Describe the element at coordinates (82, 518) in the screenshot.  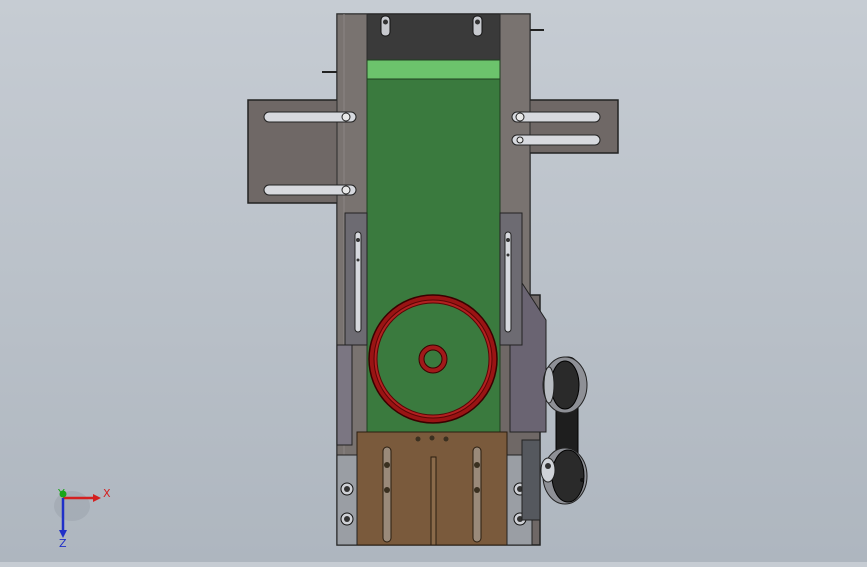
I see `coordinate-triad: X Y Z` at that location.